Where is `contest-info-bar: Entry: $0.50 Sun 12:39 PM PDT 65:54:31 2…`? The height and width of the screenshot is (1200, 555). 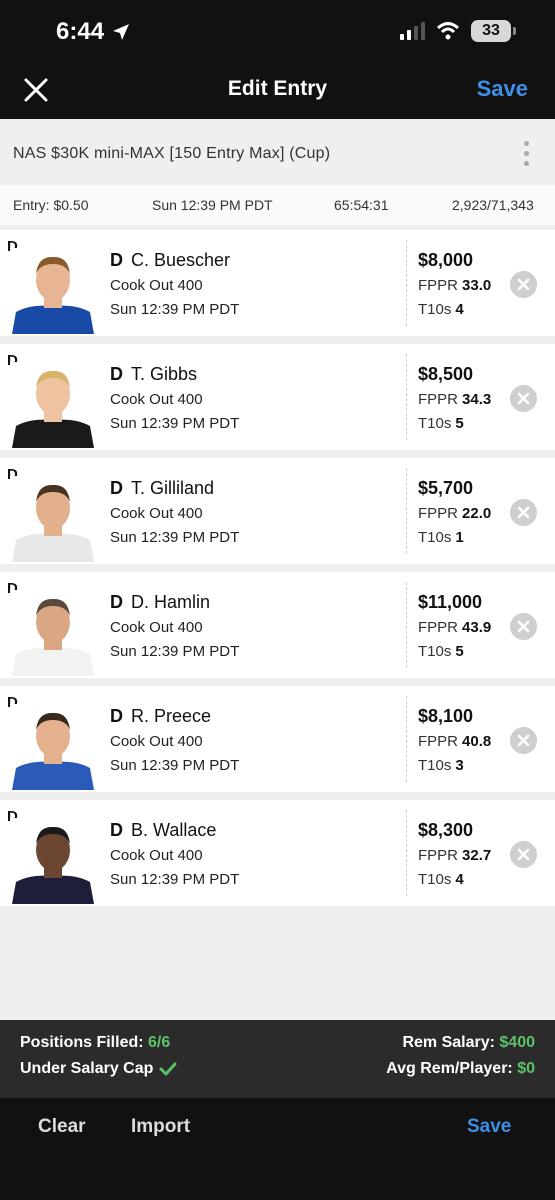 contest-info-bar: Entry: $0.50 Sun 12:39 PM PDT 65:54:31 2… is located at coordinates (277, 205).